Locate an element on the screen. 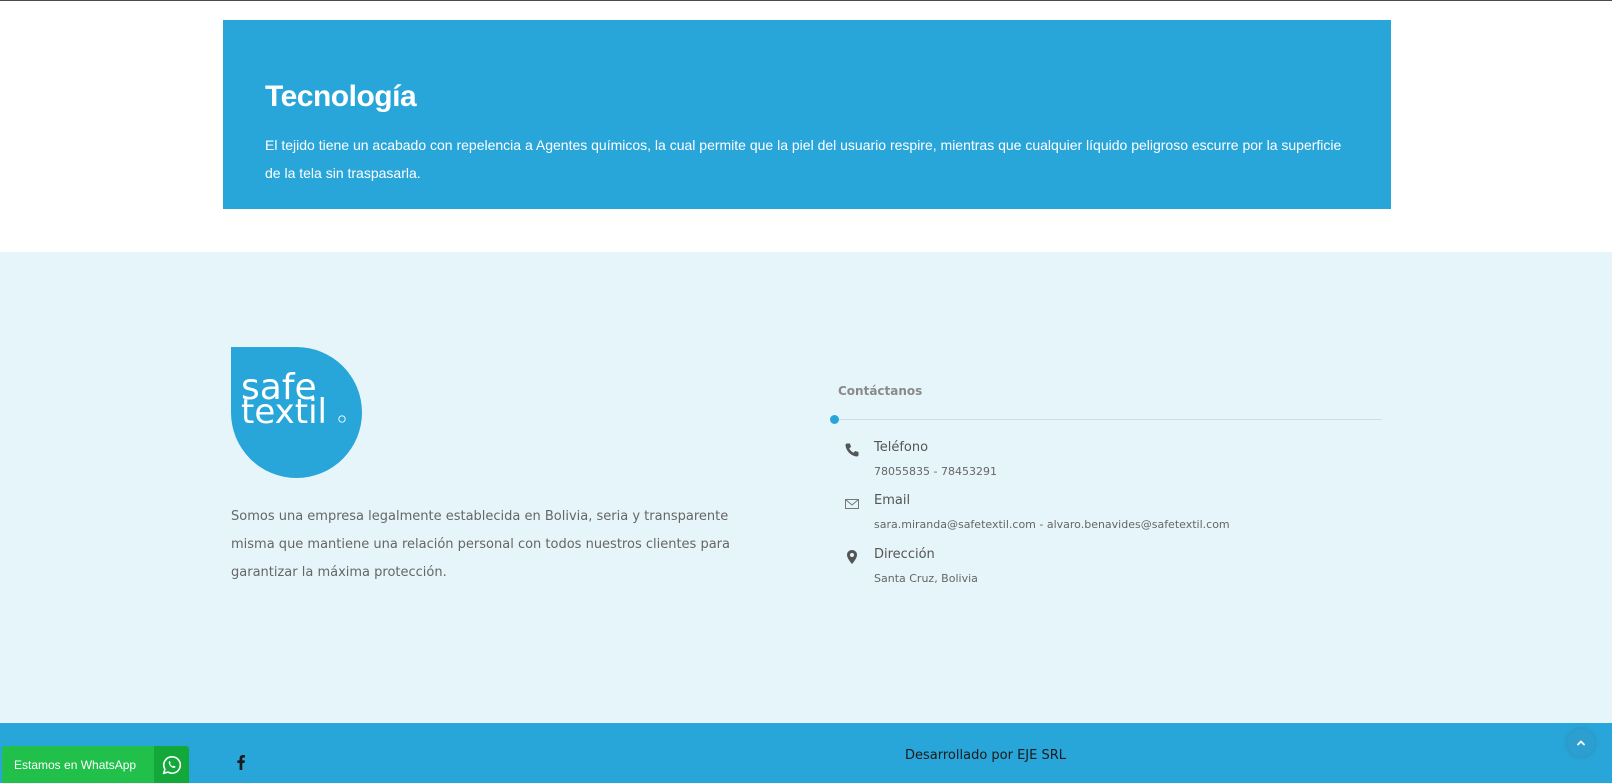 The height and width of the screenshot is (783, 1612). phone-value: 78055835 - 78453291 is located at coordinates (935, 471).